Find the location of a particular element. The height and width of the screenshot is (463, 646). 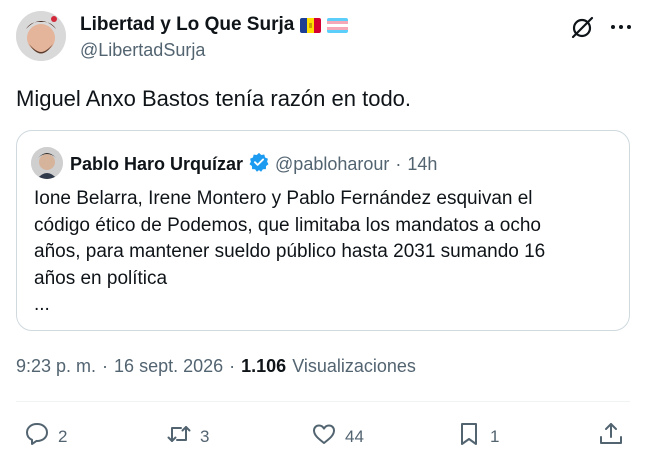

quoted-header: Pablo Haro Urquízar @pabloharour · 14h is located at coordinates (253, 164).